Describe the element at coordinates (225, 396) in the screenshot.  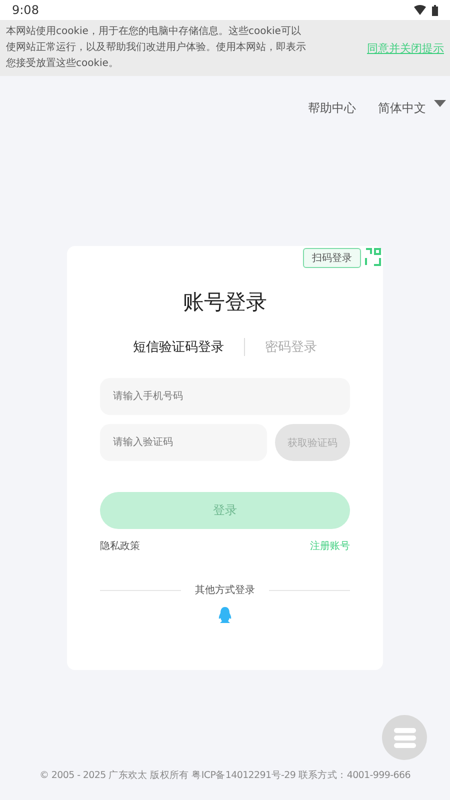
I see `phone-input-field: 请输入手机号码` at that location.